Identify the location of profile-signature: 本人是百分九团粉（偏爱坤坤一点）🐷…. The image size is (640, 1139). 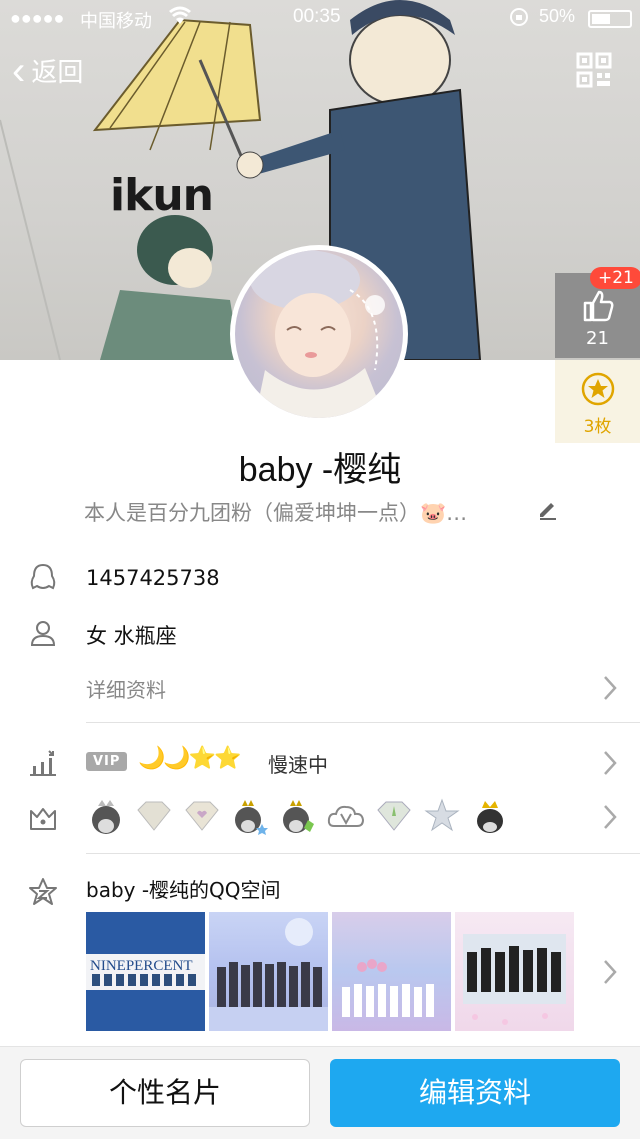
(275, 512).